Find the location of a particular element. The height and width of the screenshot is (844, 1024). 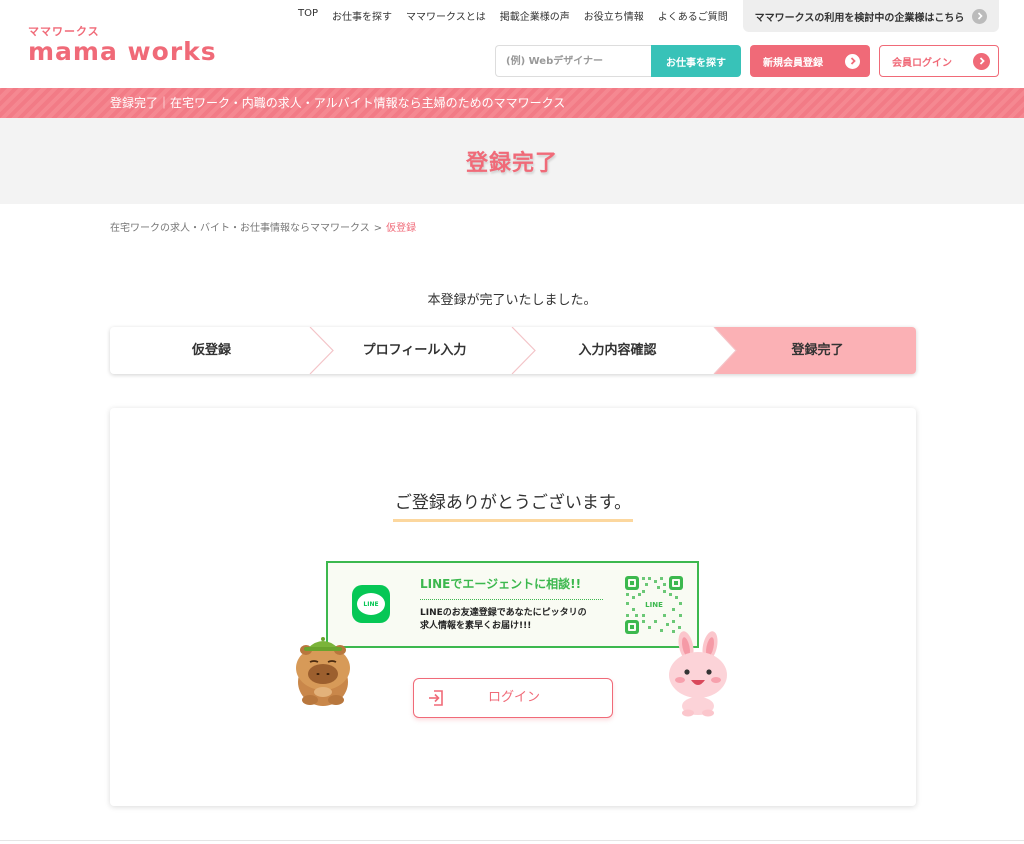

line-desc-line2: 求人情報を素早くお届け!!! is located at coordinates (476, 626).